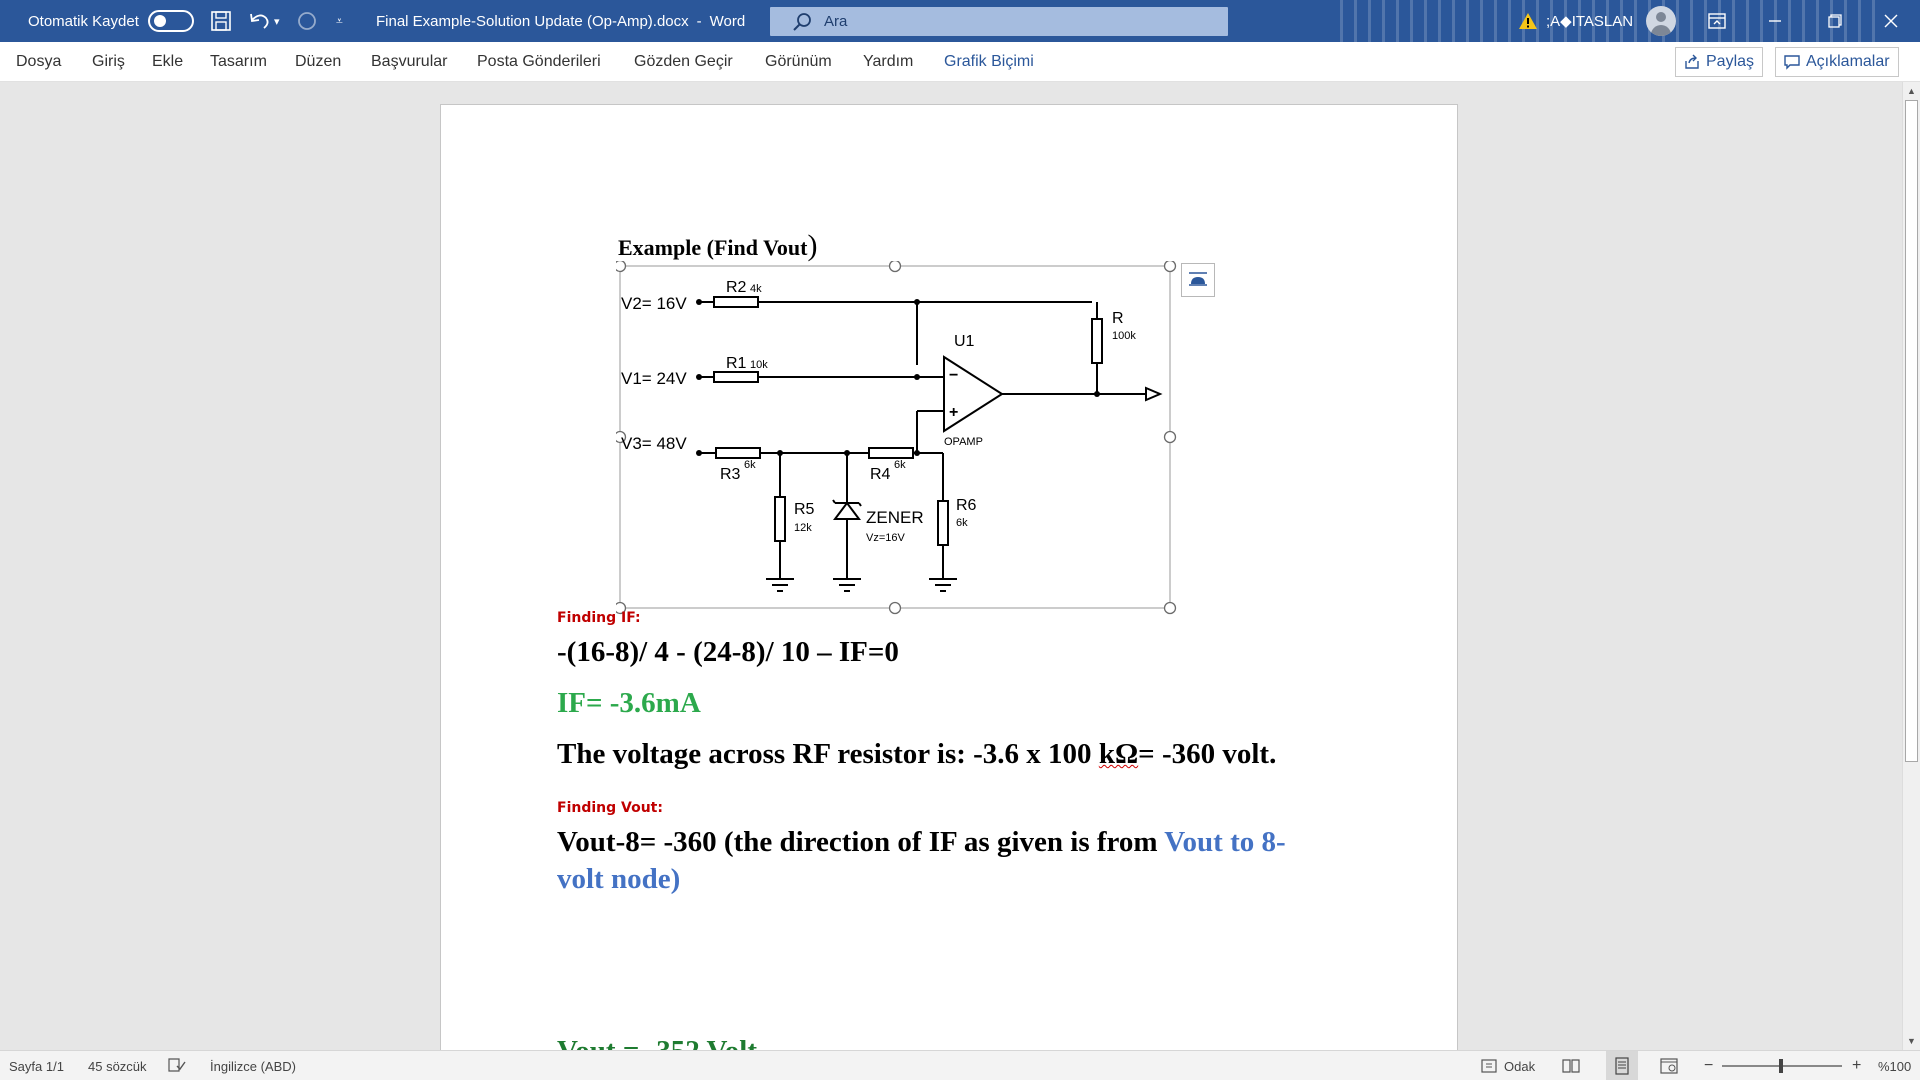 The height and width of the screenshot is (1080, 1920). Describe the element at coordinates (713, 247) in the screenshot. I see `figure-title-text: Example (Find Vout` at that location.